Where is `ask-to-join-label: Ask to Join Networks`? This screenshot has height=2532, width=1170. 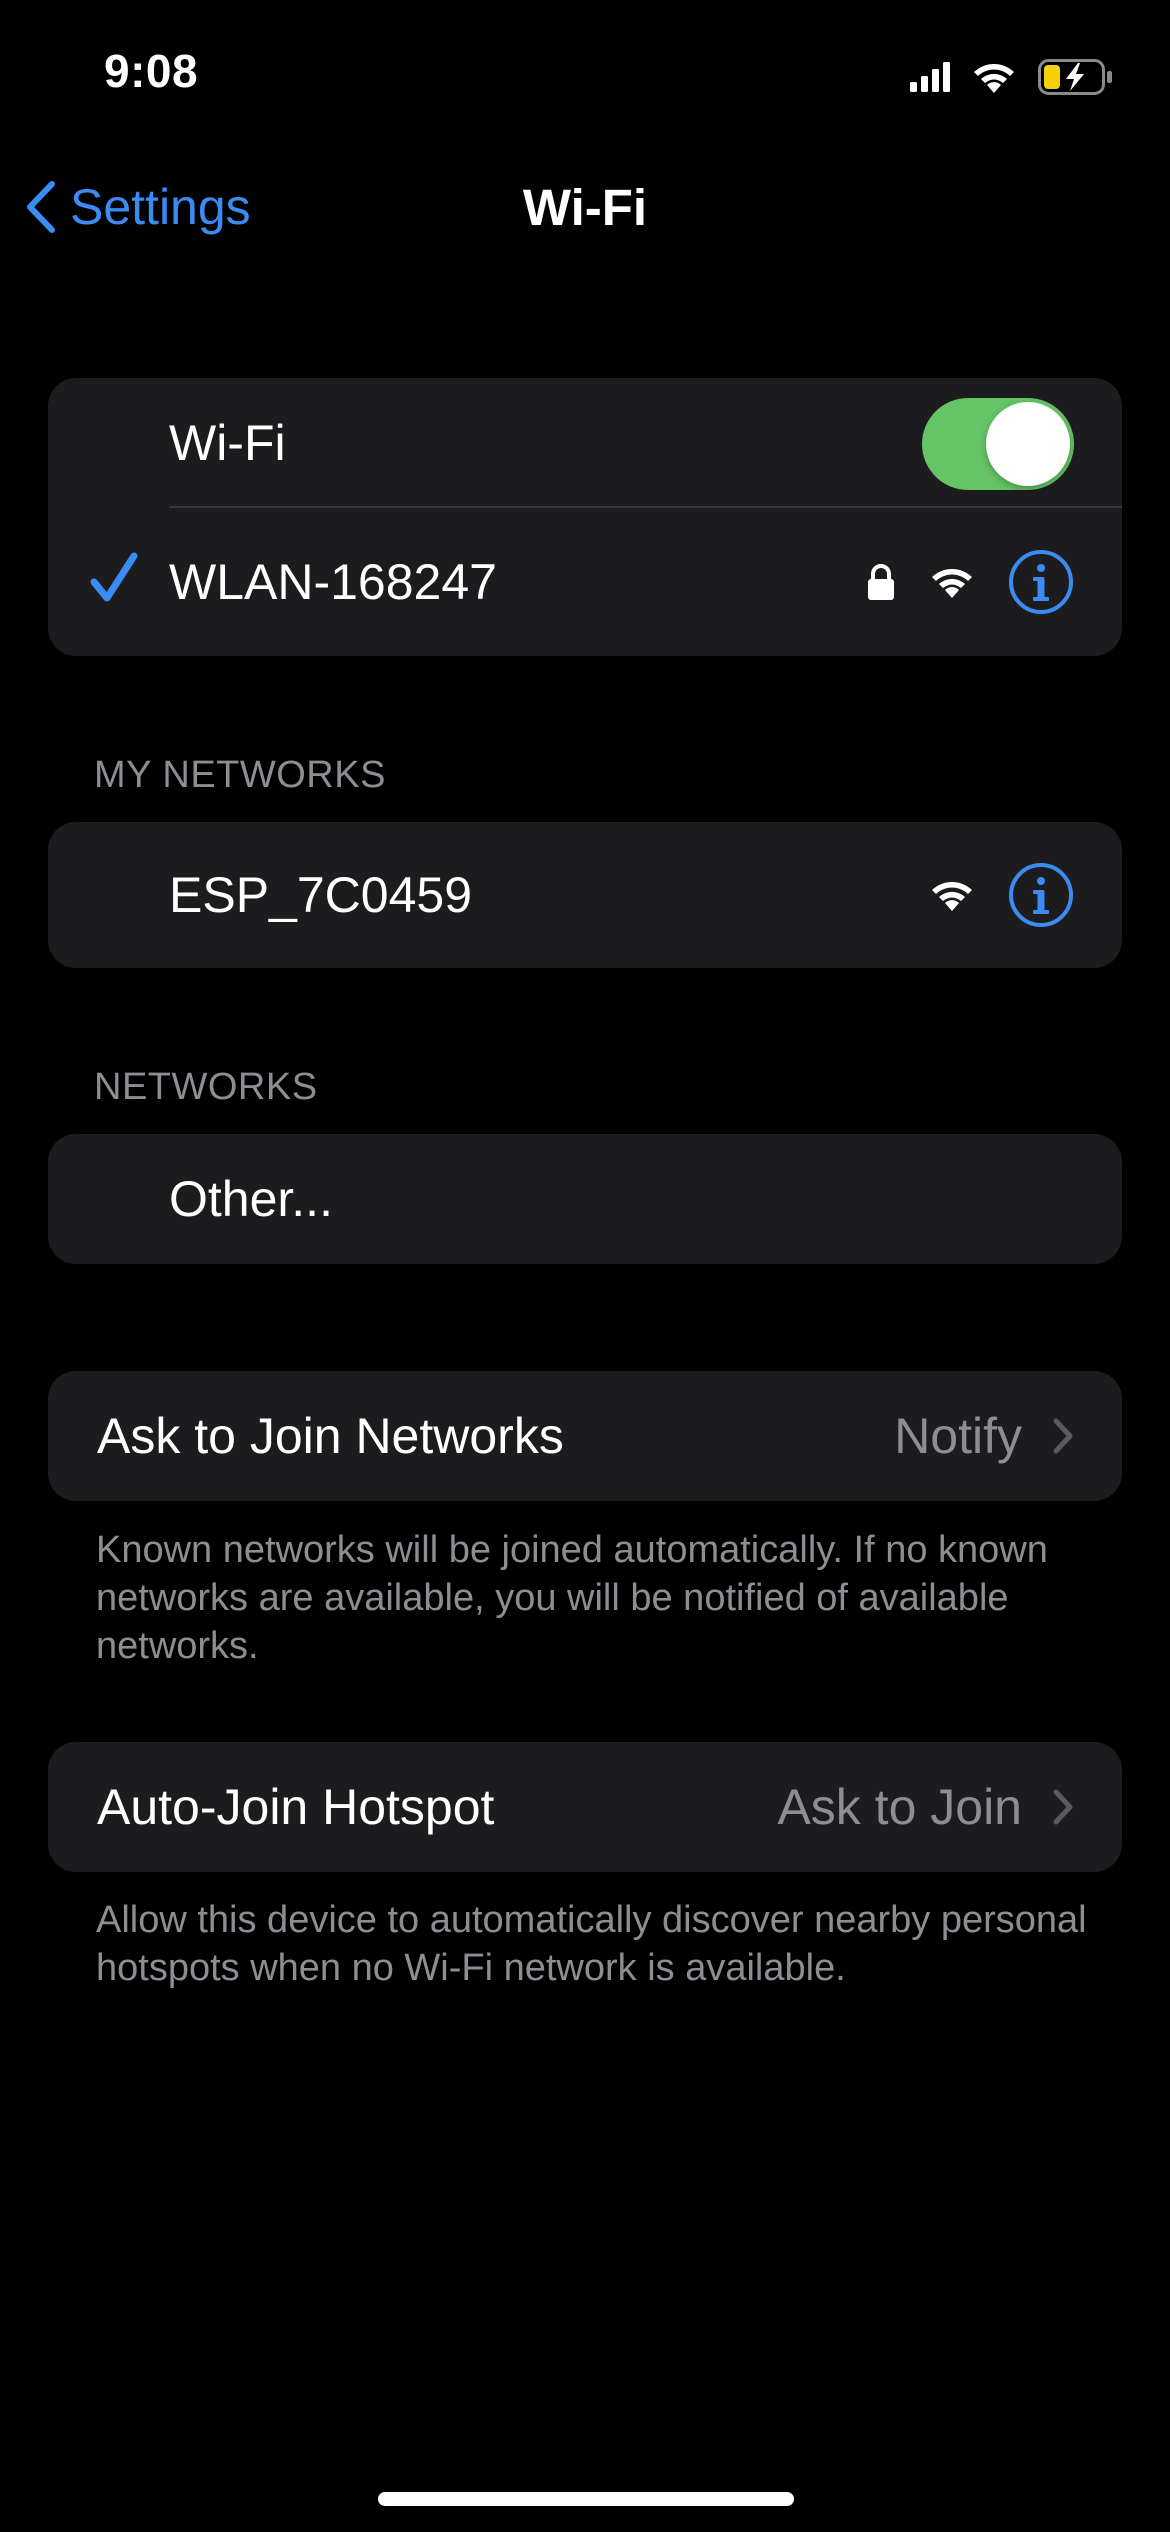
ask-to-join-label: Ask to Join Networks is located at coordinates (330, 1436).